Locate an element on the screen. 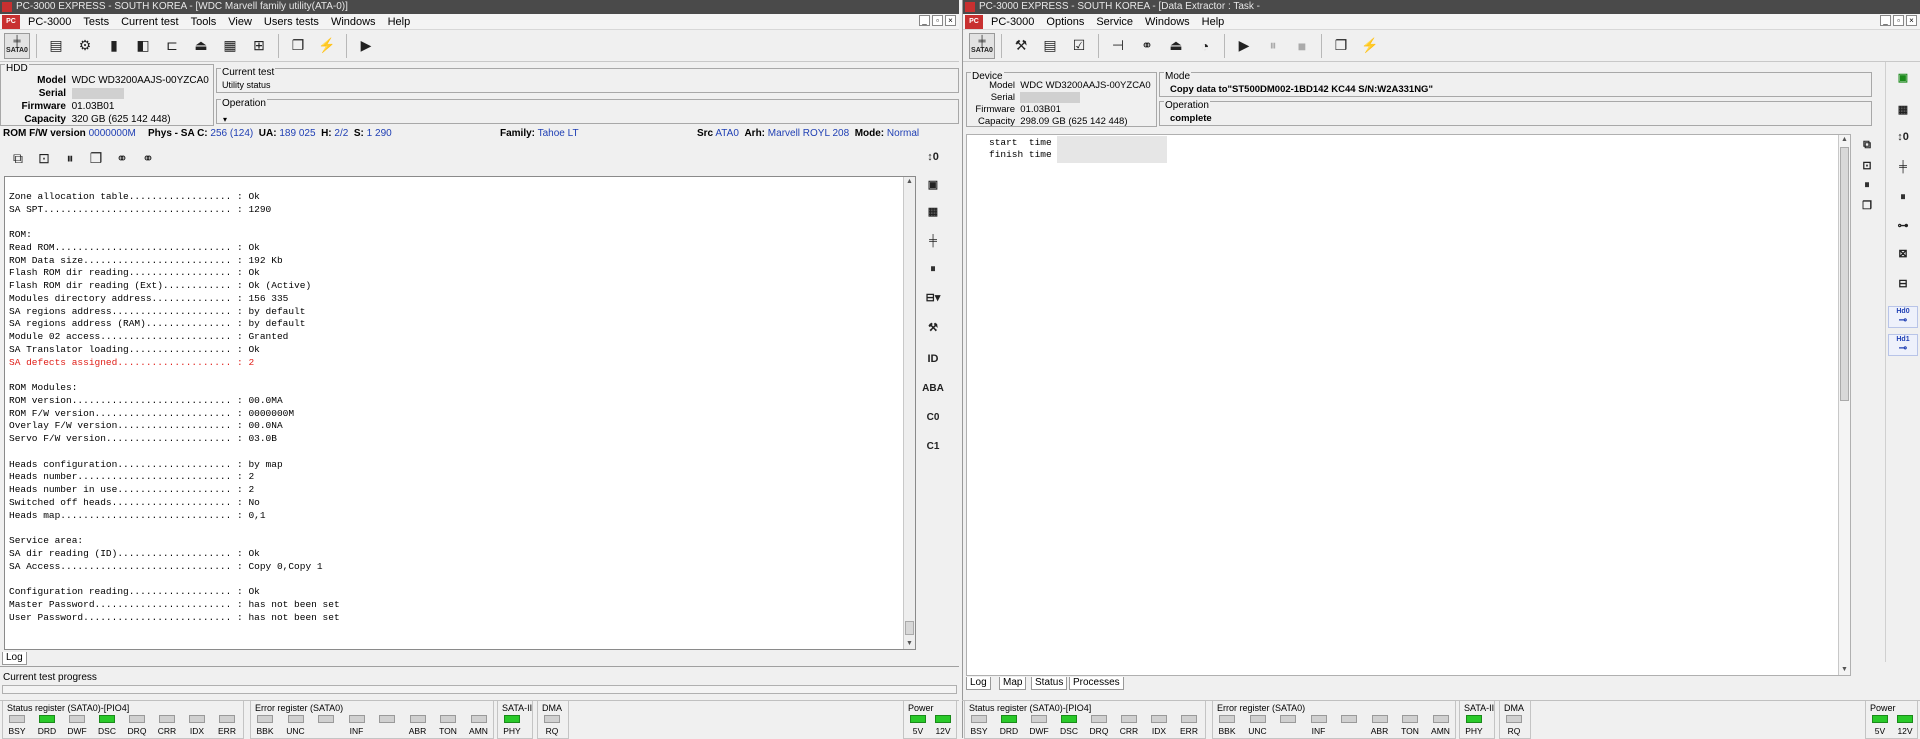  gears-button: ⚙ is located at coordinates (85, 46).